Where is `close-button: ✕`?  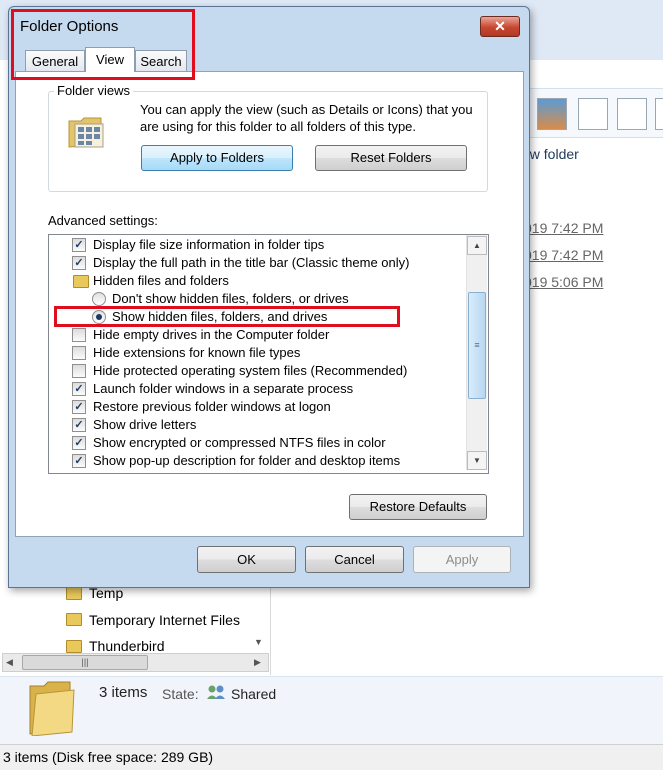
close-button: ✕ is located at coordinates (500, 26).